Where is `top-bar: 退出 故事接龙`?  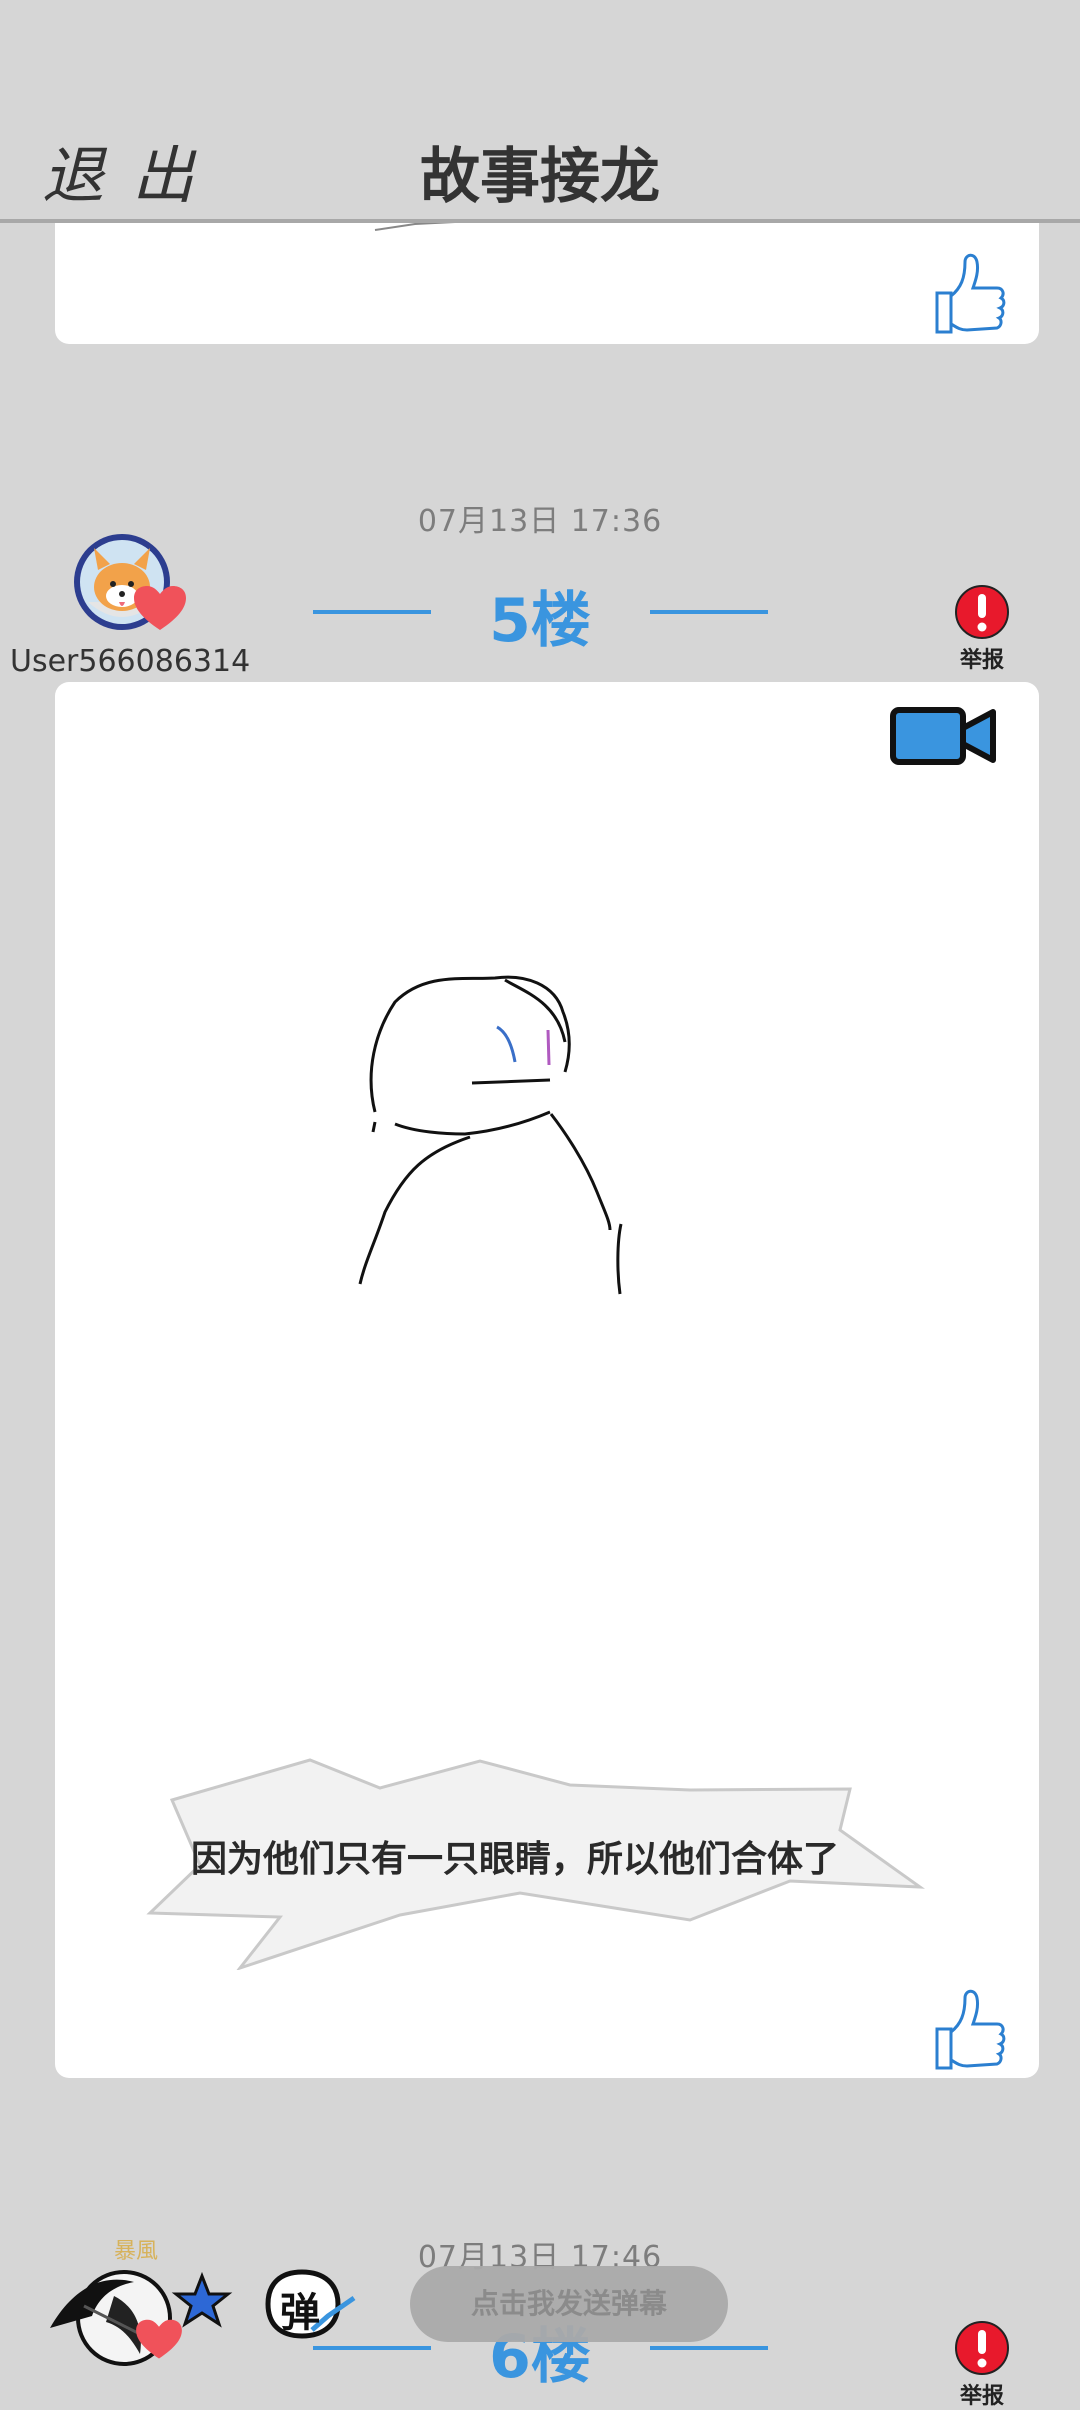 top-bar: 退出 故事接龙 is located at coordinates (540, 111).